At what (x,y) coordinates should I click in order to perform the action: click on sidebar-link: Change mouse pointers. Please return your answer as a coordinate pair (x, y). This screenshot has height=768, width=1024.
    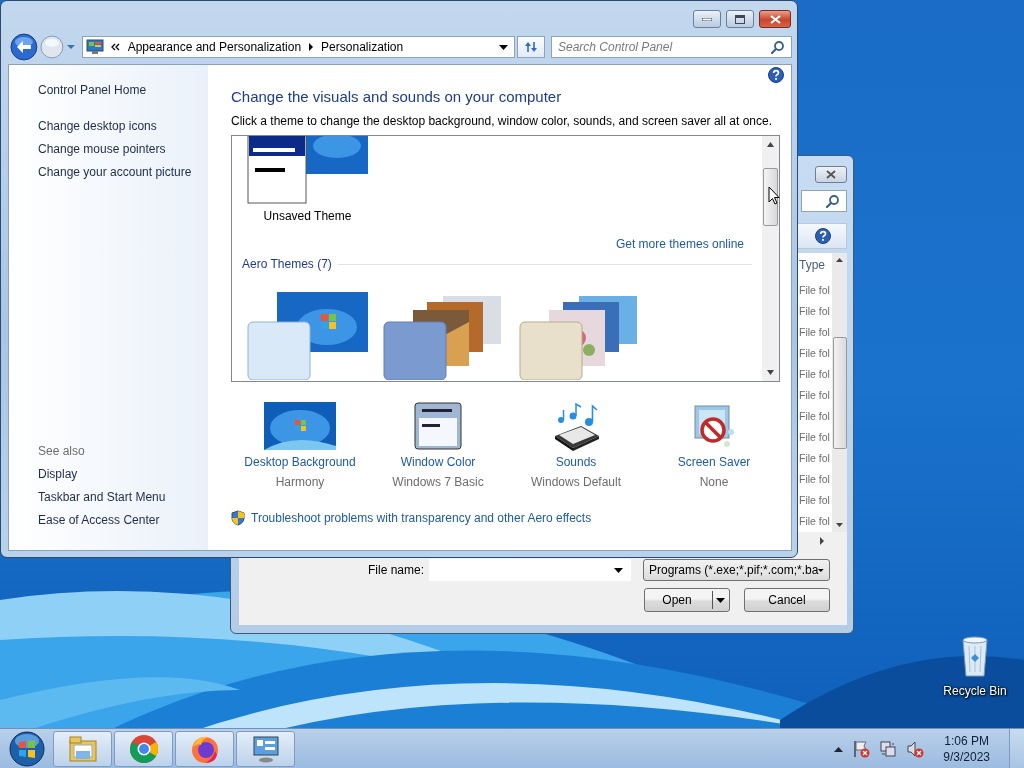
    Looking at the image, I should click on (102, 149).